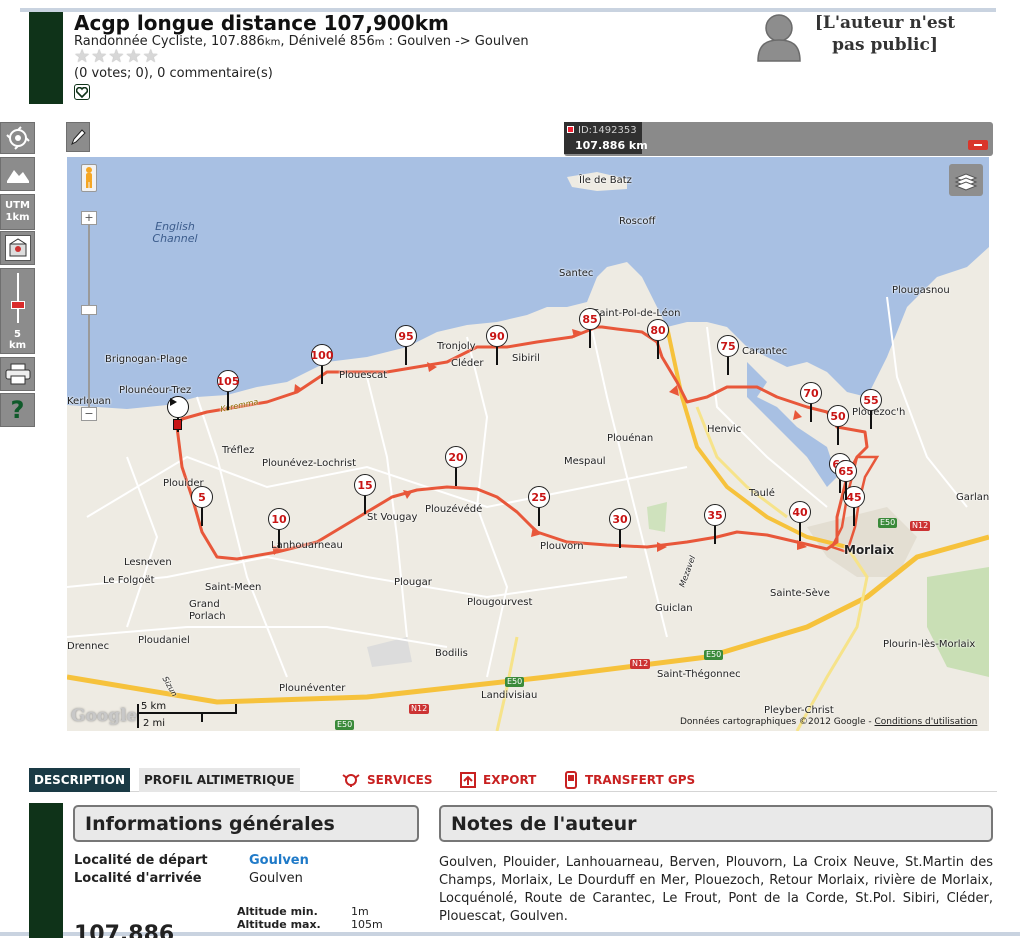  I want to click on km-marker: 10, so click(279, 519).